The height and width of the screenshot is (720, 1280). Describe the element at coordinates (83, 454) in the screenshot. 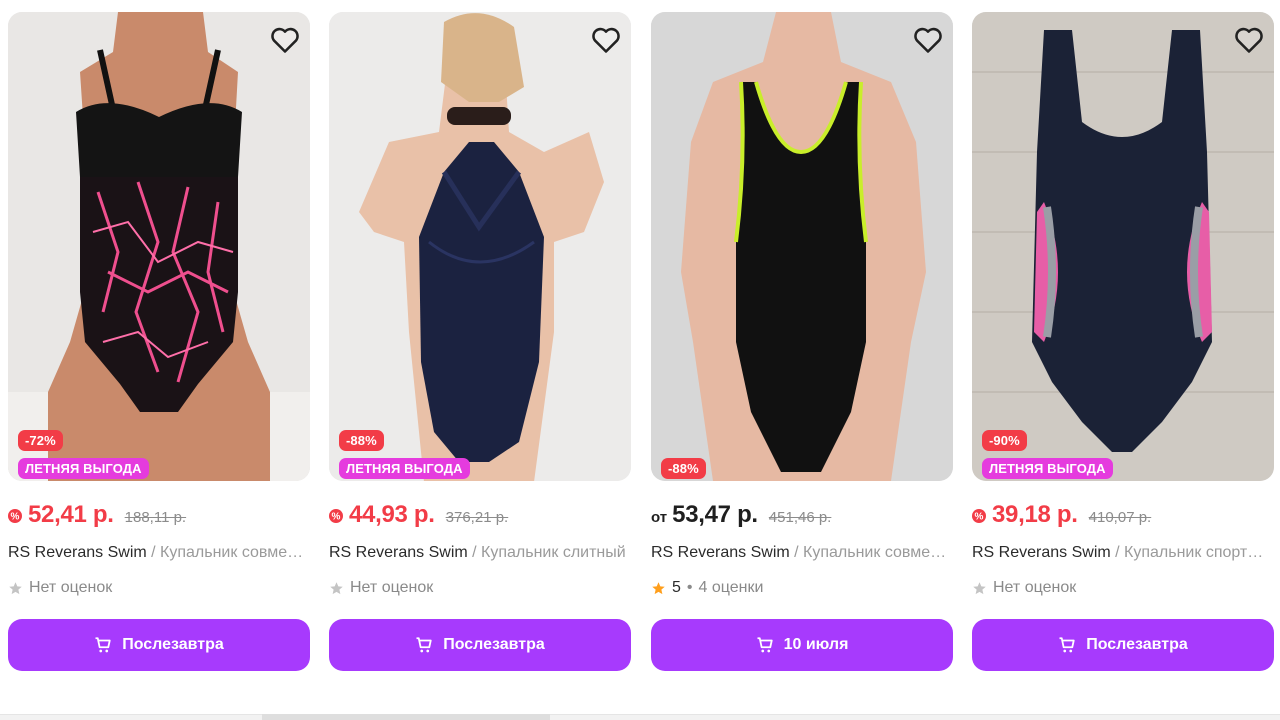

I see `badges: -72% ЛЕТНЯЯ ВЫГОДА` at that location.